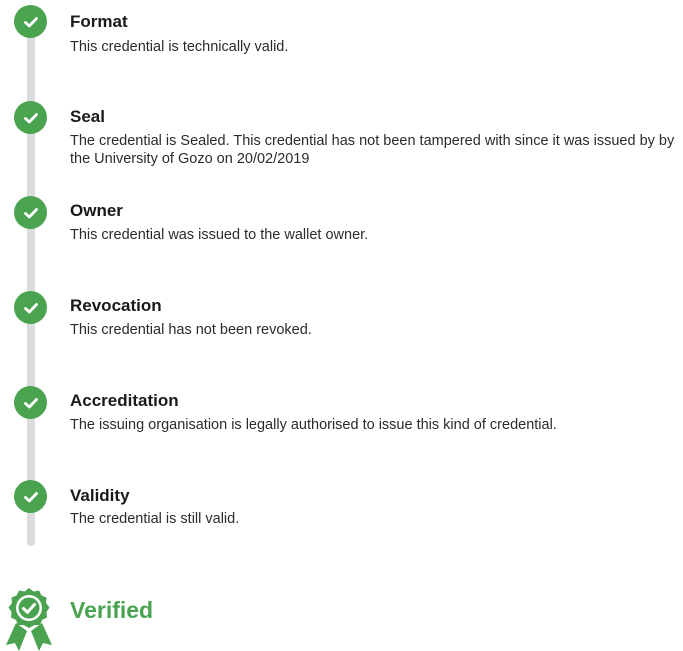  I want to click on verified-label: Verified, so click(112, 610).